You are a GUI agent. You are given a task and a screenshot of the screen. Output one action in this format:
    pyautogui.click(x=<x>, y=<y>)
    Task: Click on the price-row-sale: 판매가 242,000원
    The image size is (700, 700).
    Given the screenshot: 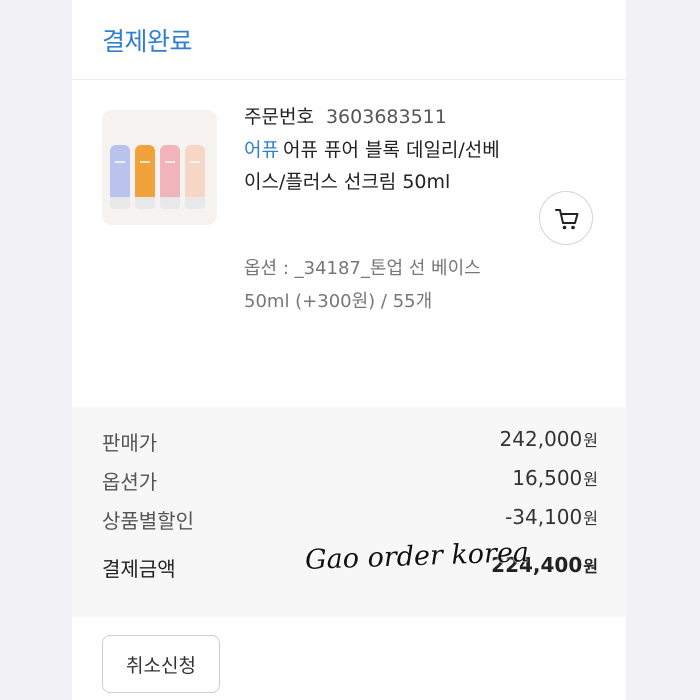 What is the action you would take?
    pyautogui.click(x=350, y=445)
    